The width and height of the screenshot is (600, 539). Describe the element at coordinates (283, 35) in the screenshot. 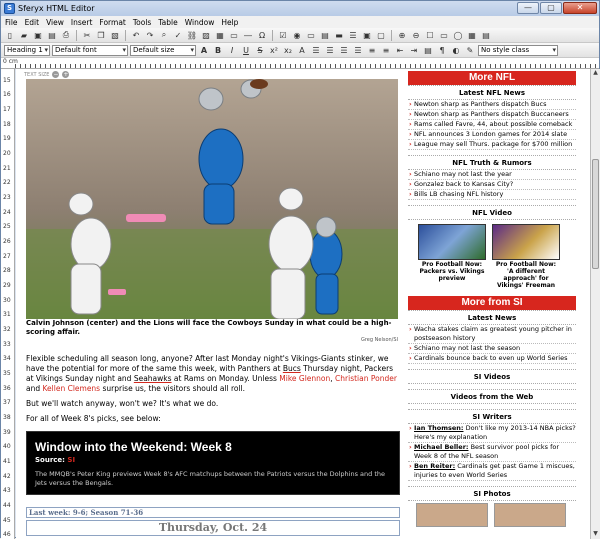

I see `checkbox-icon: ☑` at that location.